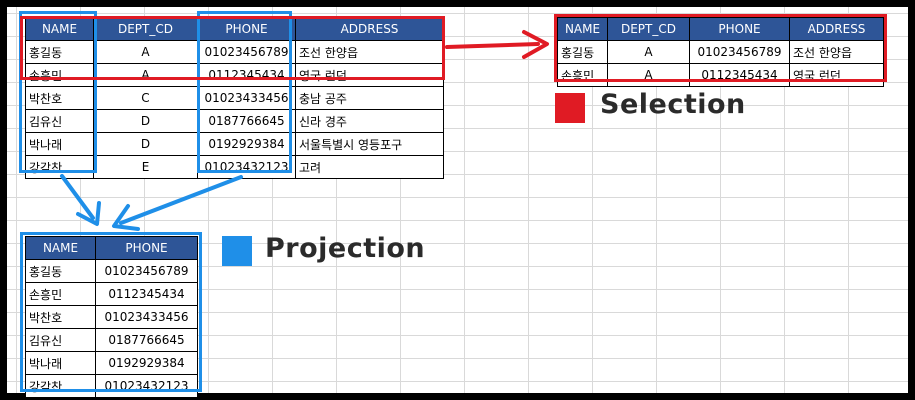  What do you see at coordinates (237, 251) in the screenshot?
I see `projection-legend-swatch` at bounding box center [237, 251].